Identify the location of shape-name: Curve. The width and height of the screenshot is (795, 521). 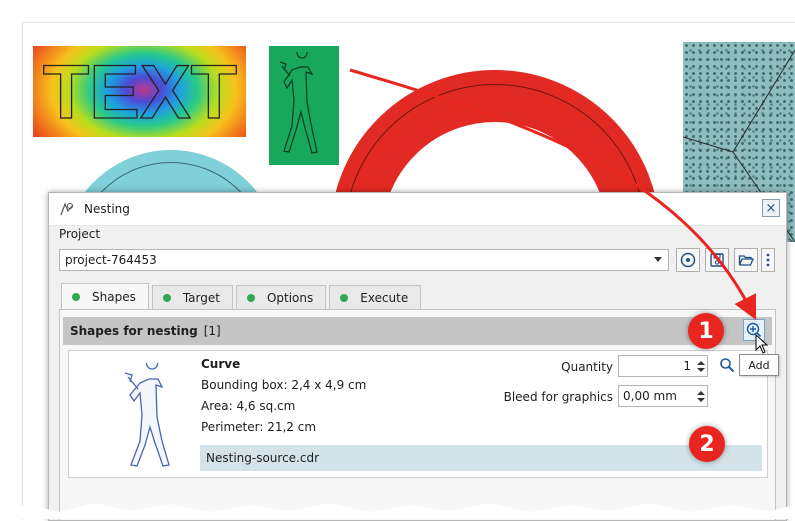
(221, 364).